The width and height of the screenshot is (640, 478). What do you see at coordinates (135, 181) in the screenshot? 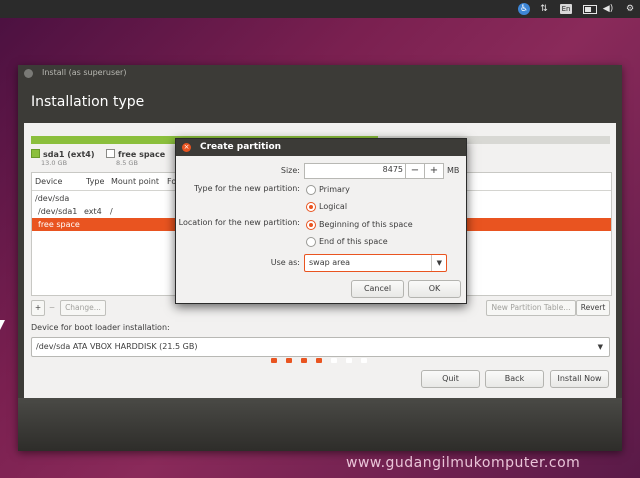
I see `column-header-mount: Mount point` at bounding box center [135, 181].